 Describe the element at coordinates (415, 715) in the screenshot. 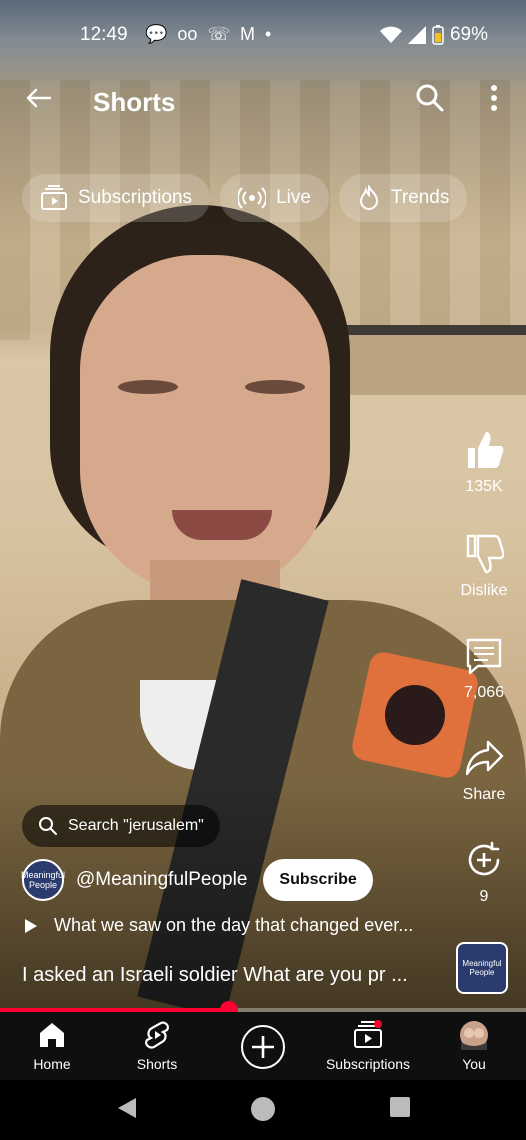

I see `uniform-patch-emblem` at that location.